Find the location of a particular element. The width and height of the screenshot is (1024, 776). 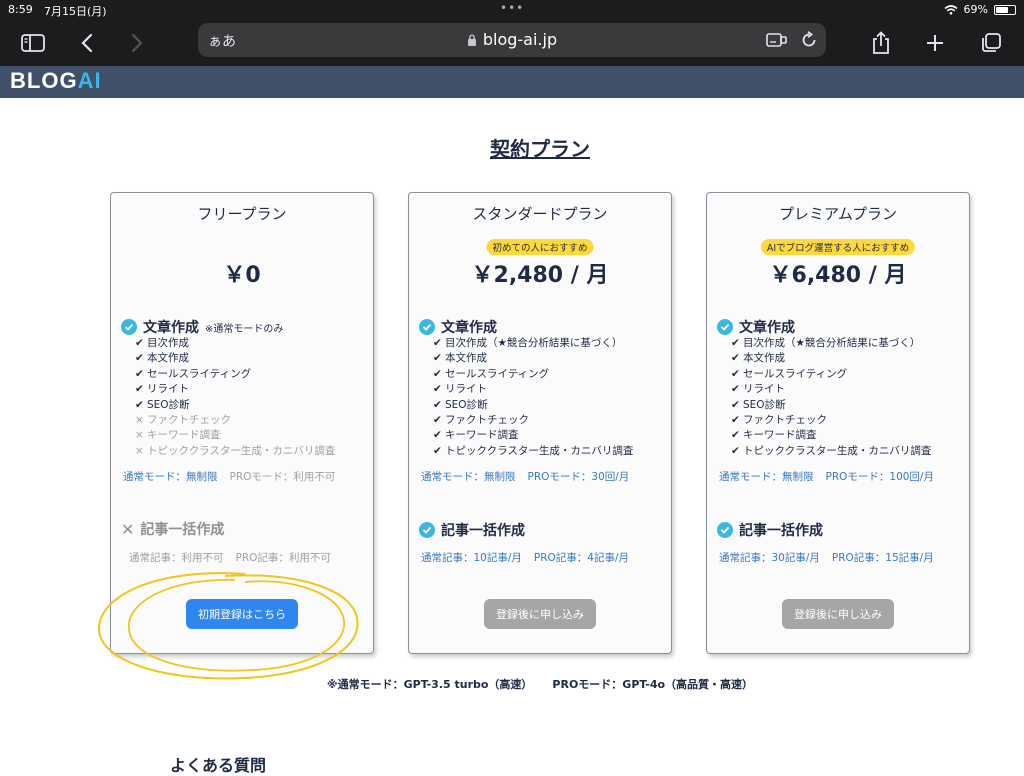

list-item: × トピッククラスター生成・カニバリ調査 is located at coordinates (235, 451).